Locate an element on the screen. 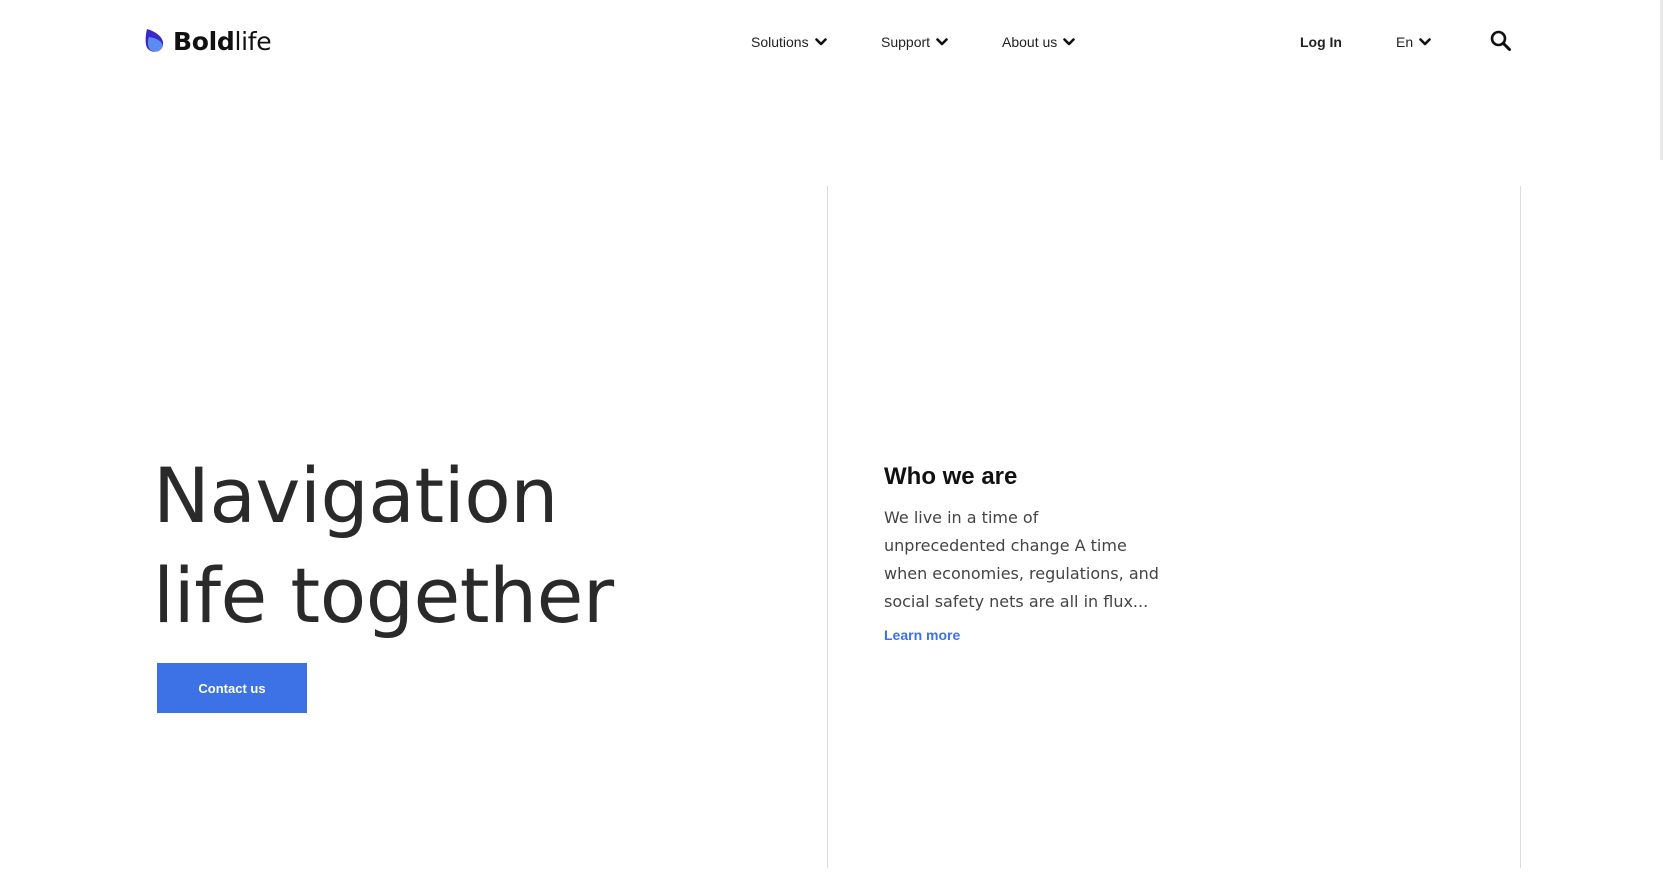 The image size is (1663, 877). contact-us-button: Contact us is located at coordinates (232, 688).